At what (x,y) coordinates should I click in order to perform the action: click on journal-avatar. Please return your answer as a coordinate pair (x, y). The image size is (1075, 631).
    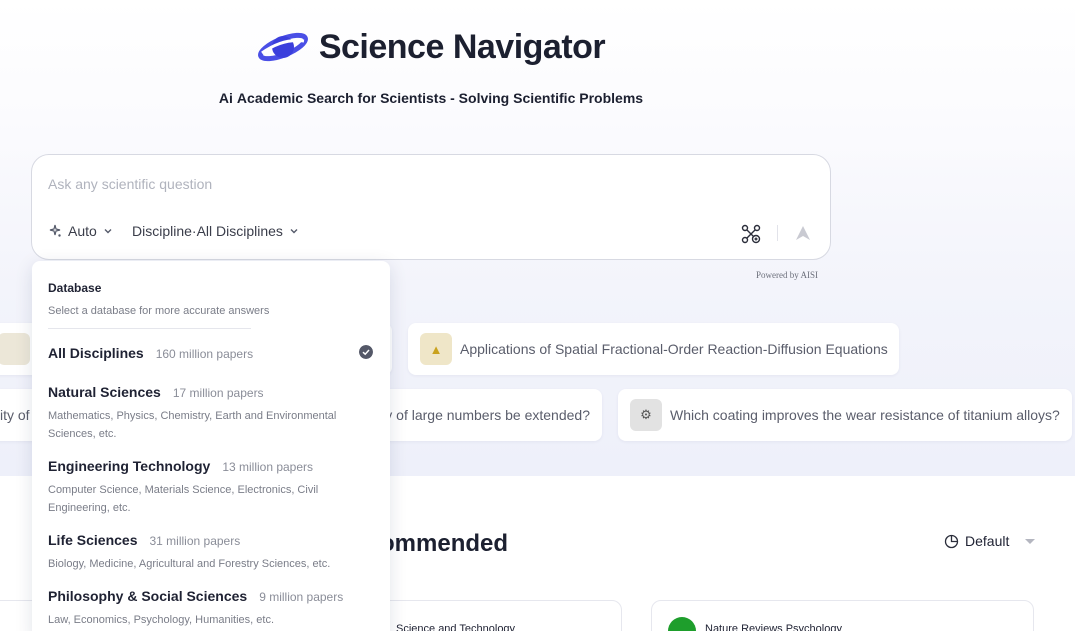
    Looking at the image, I should click on (682, 624).